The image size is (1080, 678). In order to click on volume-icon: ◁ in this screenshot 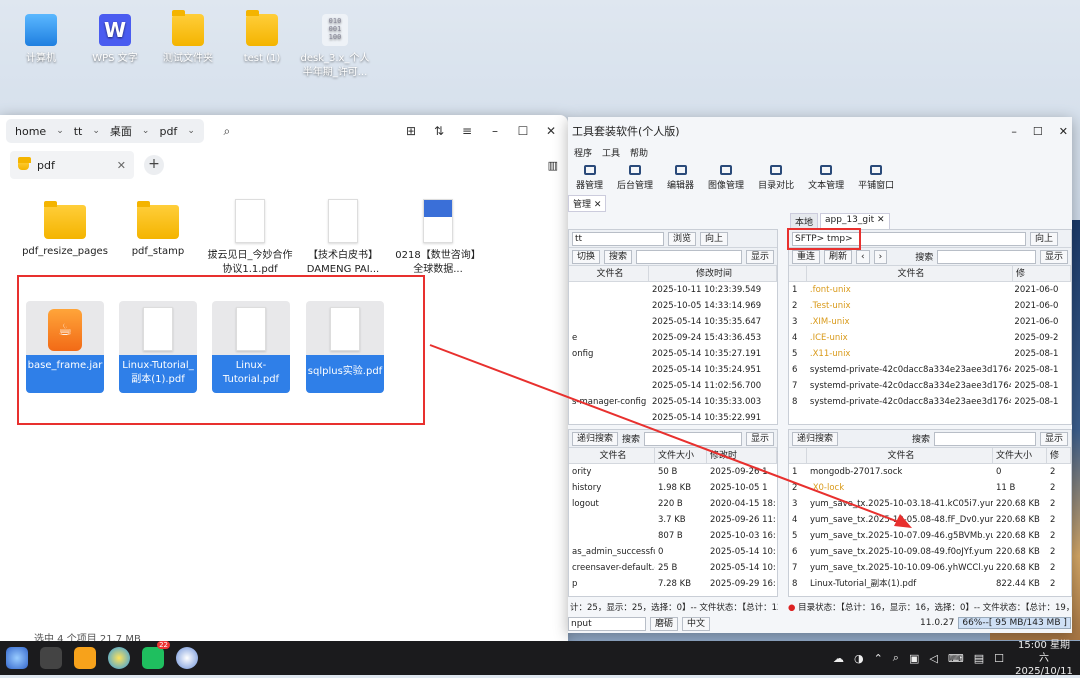, I will do `click(933, 658)`.